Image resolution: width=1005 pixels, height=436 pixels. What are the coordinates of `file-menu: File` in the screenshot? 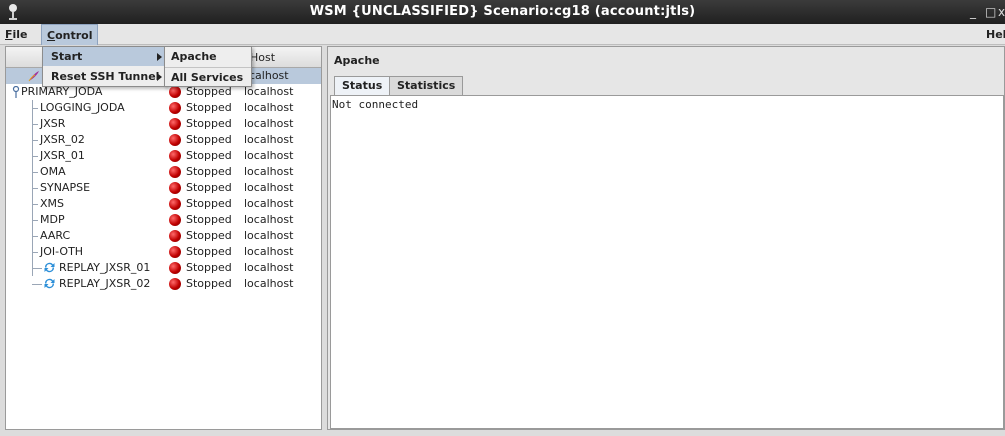 It's located at (16, 34).